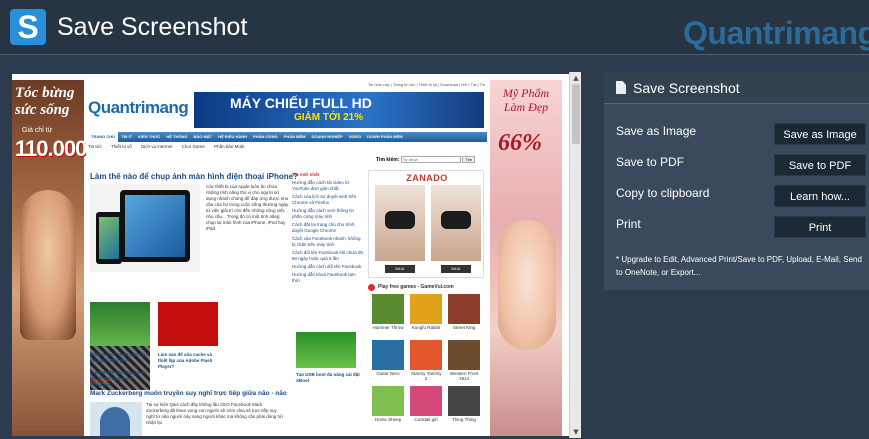  Describe the element at coordinates (426, 224) in the screenshot. I see `zanado-ad: ZANADO MUA MUA` at that location.